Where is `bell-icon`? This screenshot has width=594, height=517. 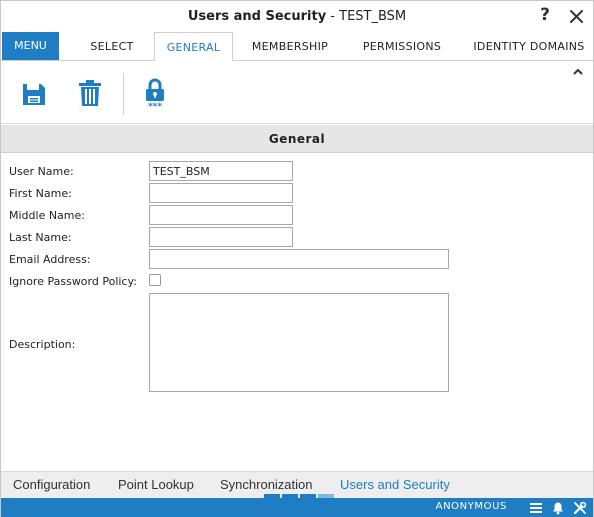 bell-icon is located at coordinates (558, 508).